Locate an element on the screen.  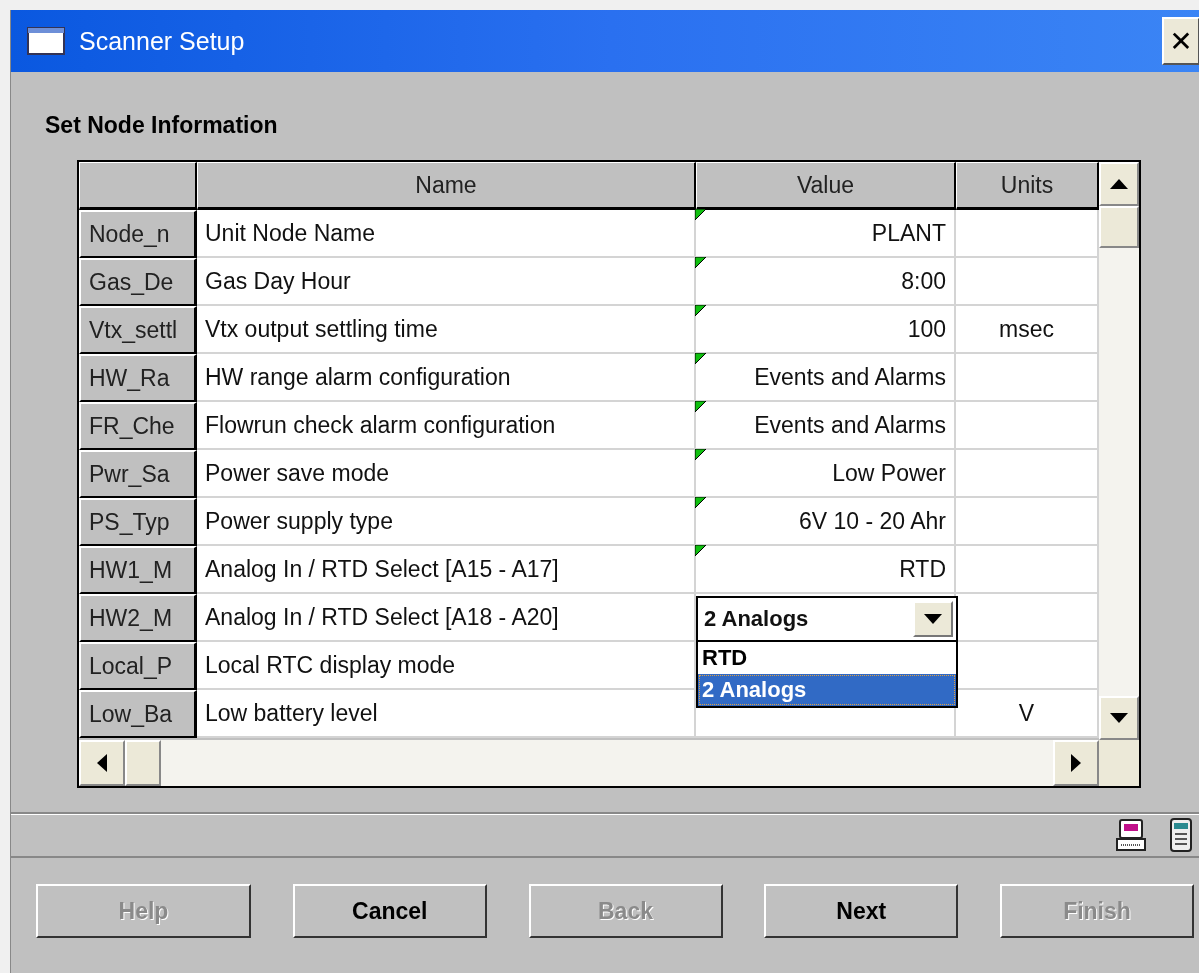
up-arrow-icon is located at coordinates (1119, 184).